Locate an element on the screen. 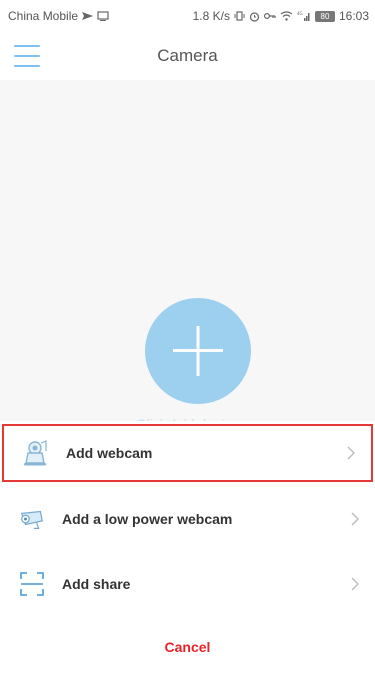  svg-text: 4G is located at coordinates (300, 13).